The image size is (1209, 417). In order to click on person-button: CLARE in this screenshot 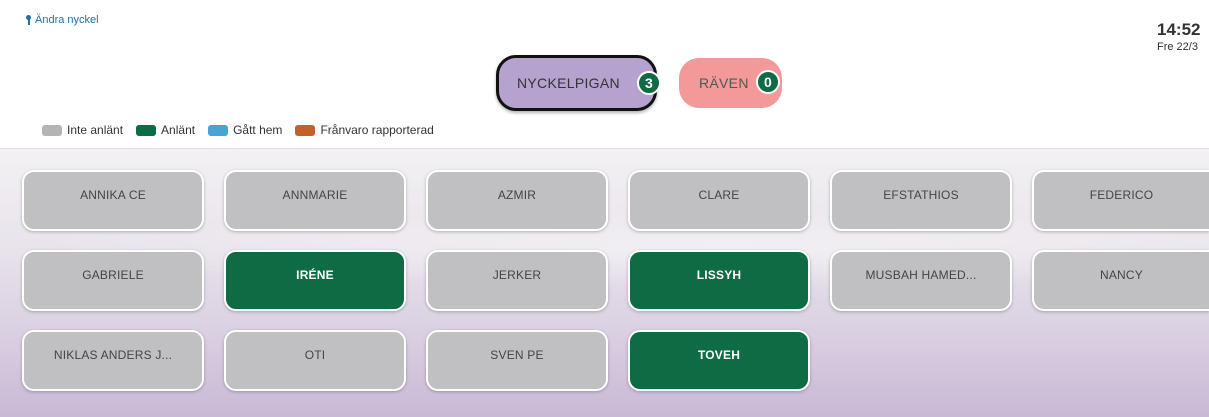, I will do `click(719, 200)`.